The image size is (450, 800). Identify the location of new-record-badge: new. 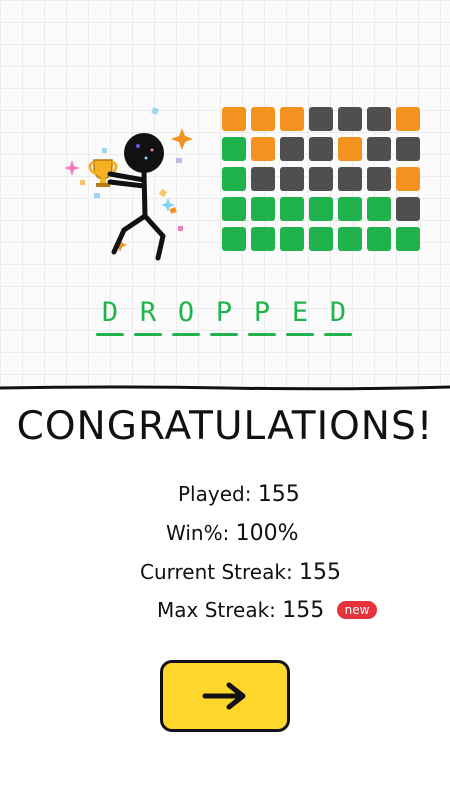
(357, 609).